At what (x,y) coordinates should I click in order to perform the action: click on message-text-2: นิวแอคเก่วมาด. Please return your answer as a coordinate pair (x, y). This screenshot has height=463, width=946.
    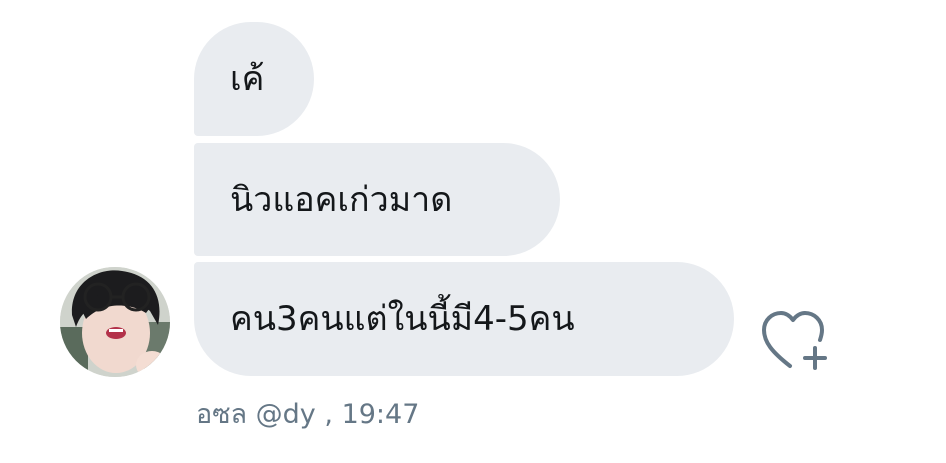
    Looking at the image, I should click on (341, 199).